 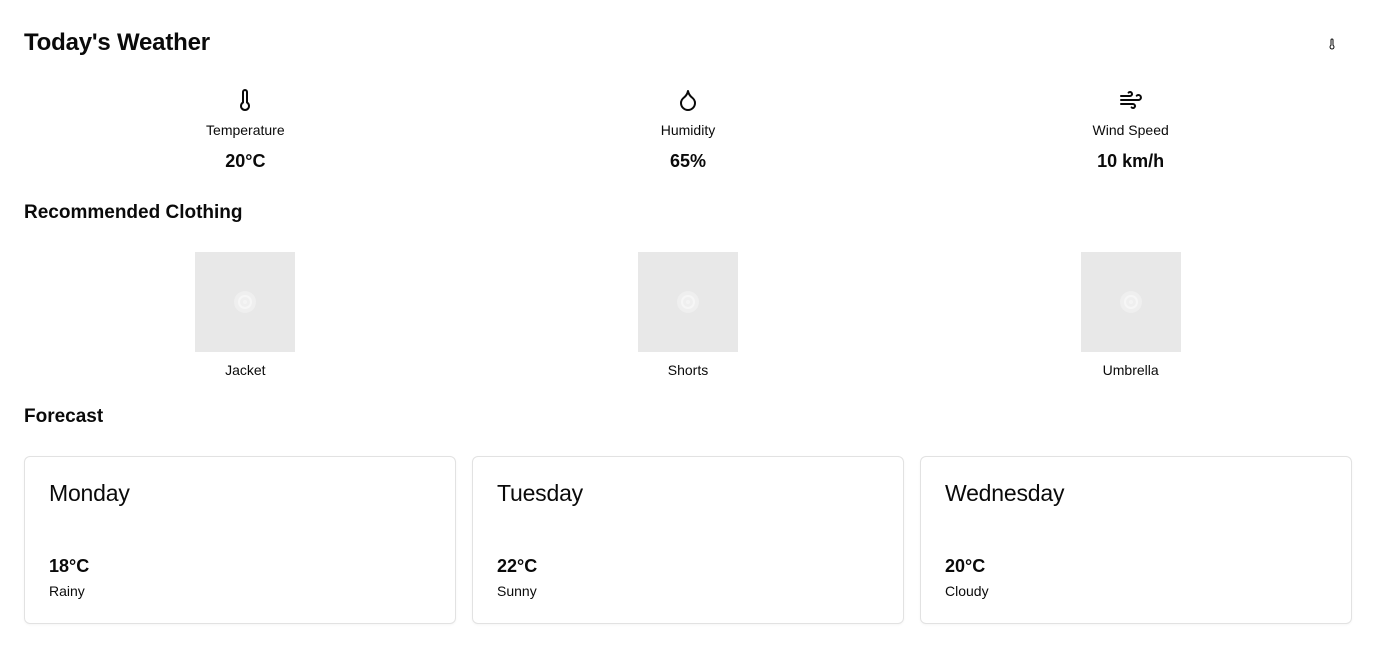 What do you see at coordinates (117, 42) in the screenshot?
I see `page-title: Today's Weather` at bounding box center [117, 42].